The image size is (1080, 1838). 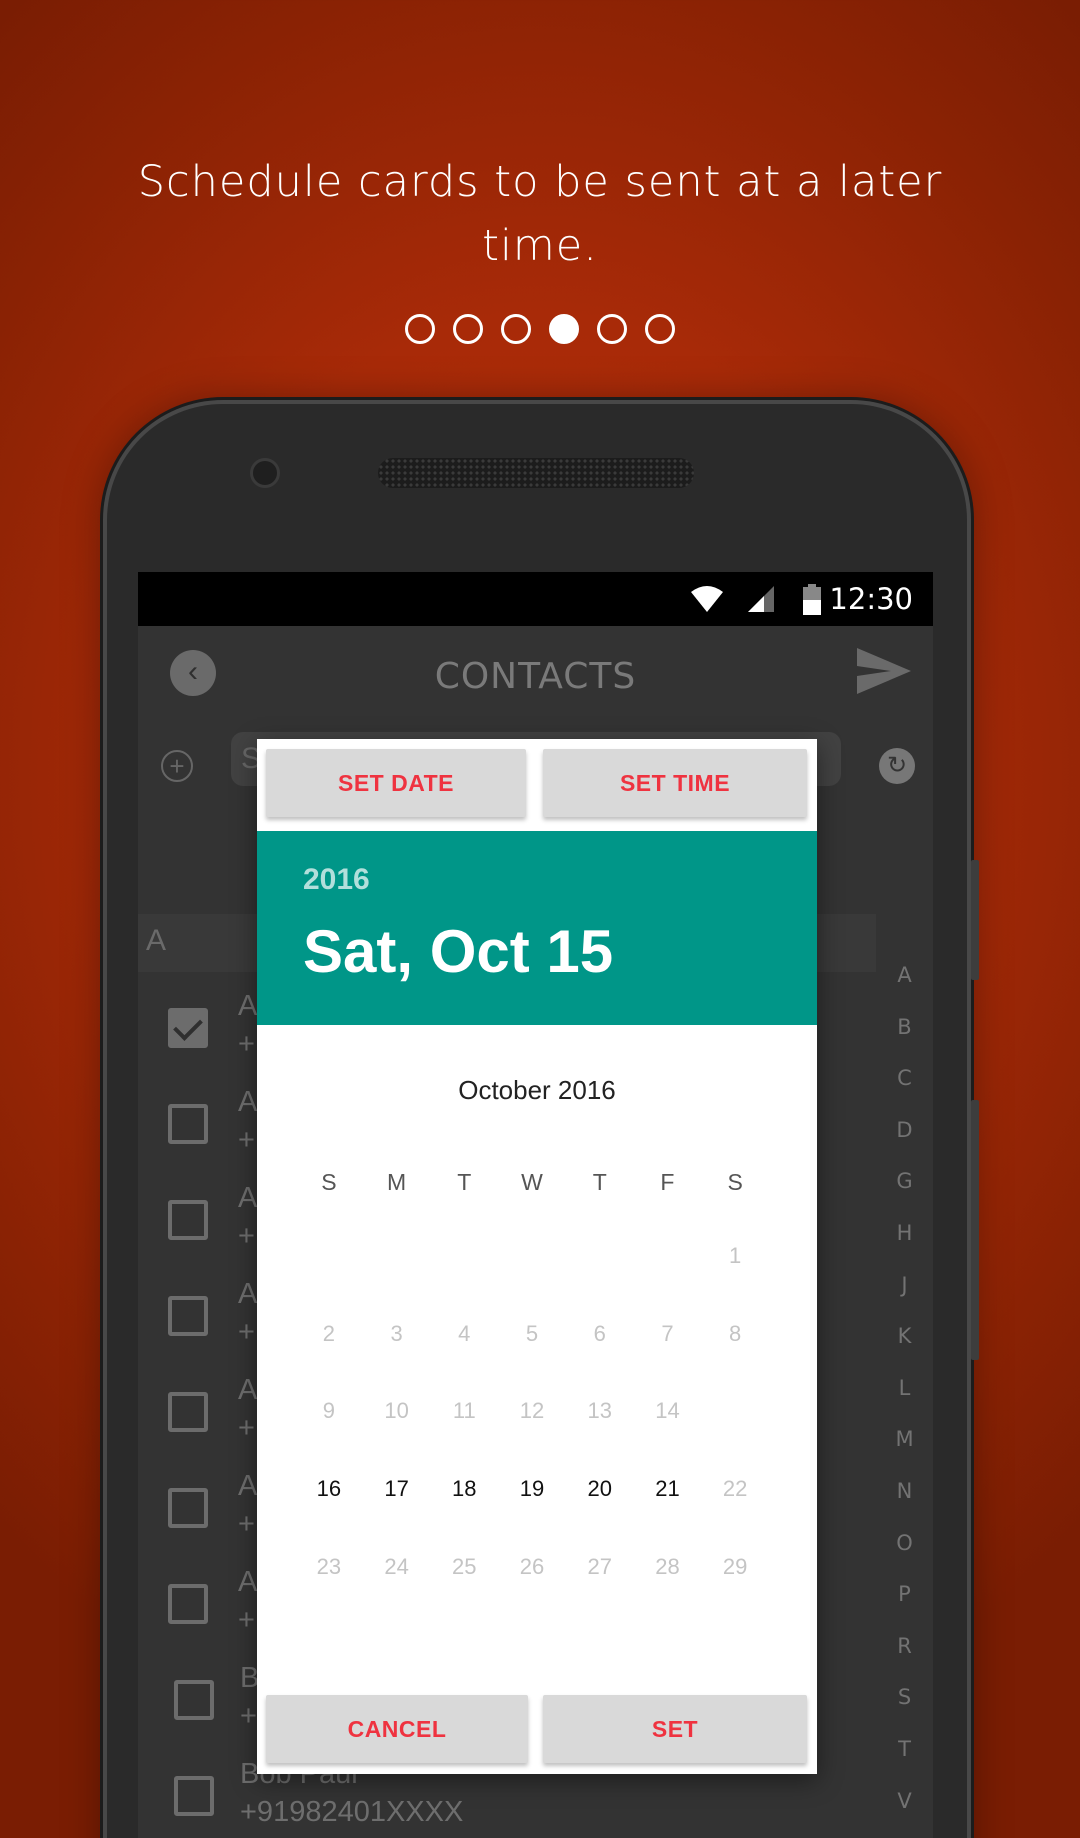 What do you see at coordinates (396, 1566) in the screenshot?
I see `calendar-day: 24` at bounding box center [396, 1566].